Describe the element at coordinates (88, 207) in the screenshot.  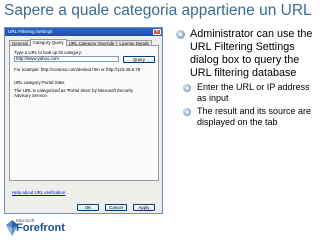
I see `ok-button: OK` at that location.